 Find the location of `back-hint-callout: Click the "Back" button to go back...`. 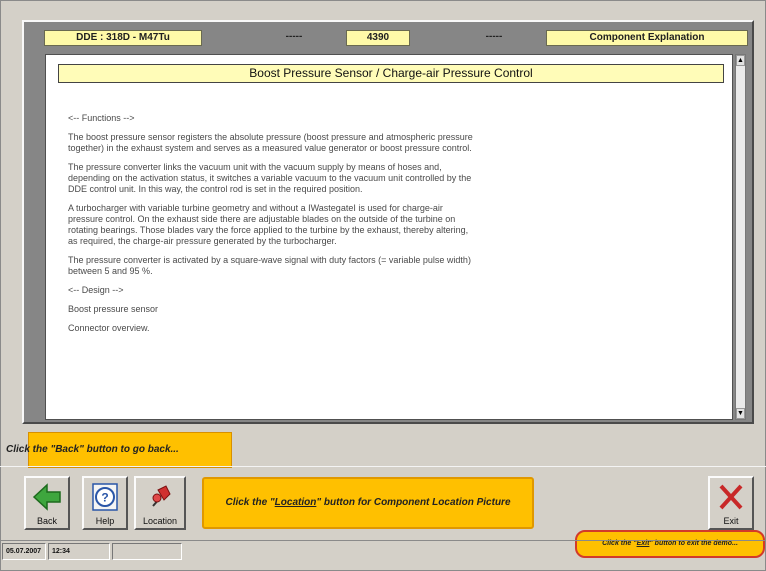

back-hint-callout: Click the "Back" button to go back... is located at coordinates (119, 450).